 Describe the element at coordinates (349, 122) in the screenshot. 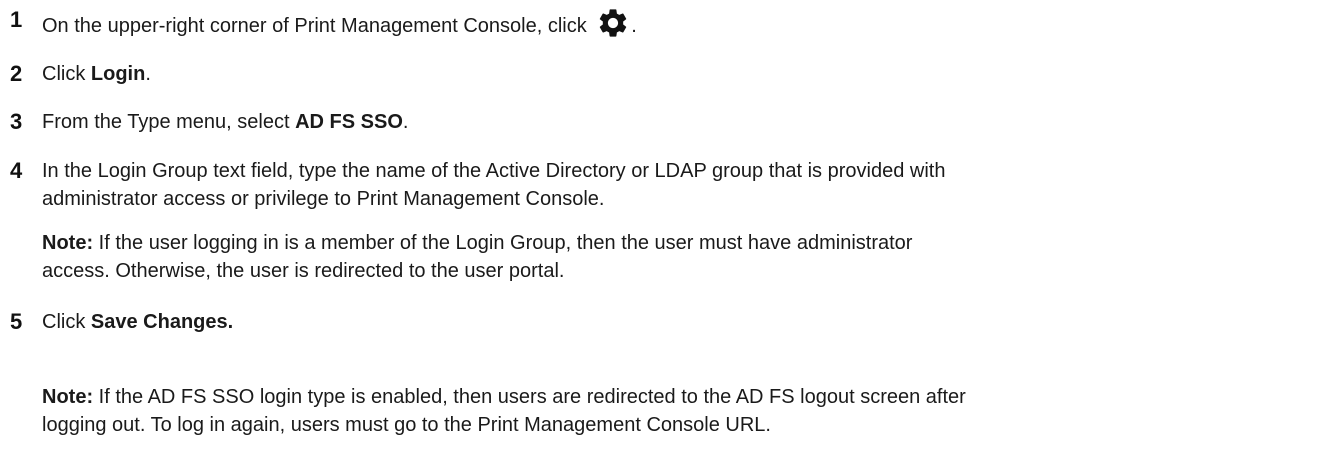

I see `ui-label-ad-fs-sso: AD FS SSO` at that location.